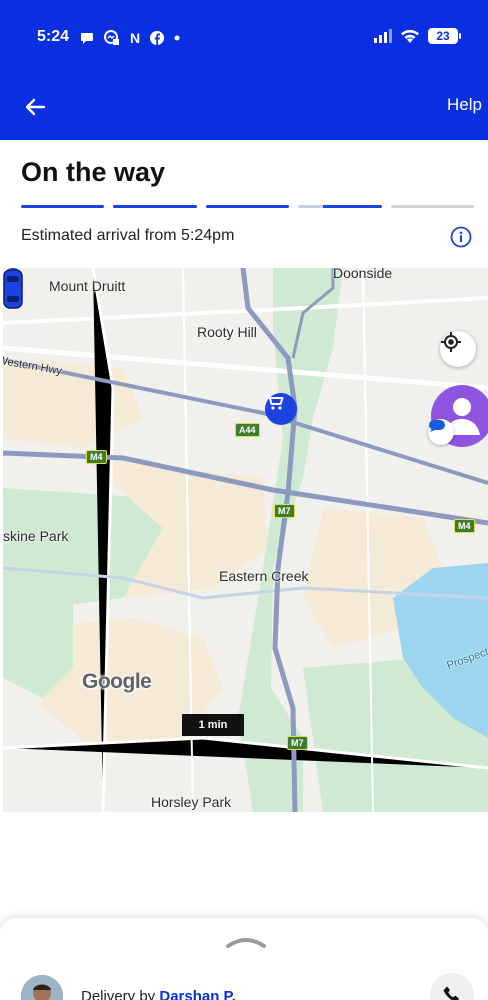 This screenshot has width=488, height=1000. I want to click on crosshair-icon, so click(451, 342).